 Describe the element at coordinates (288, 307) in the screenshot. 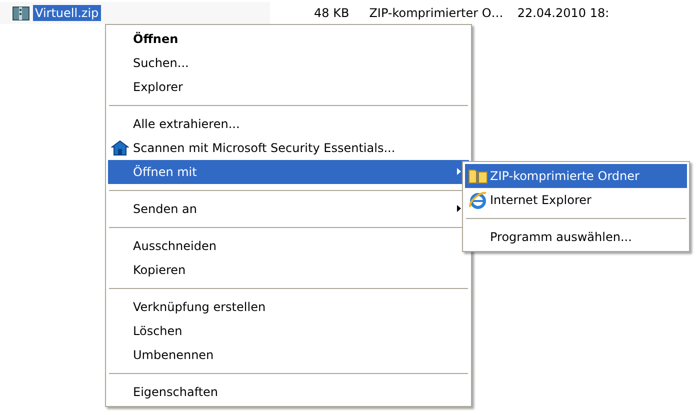

I see `menu-item: Verknüpfung erstellen` at that location.